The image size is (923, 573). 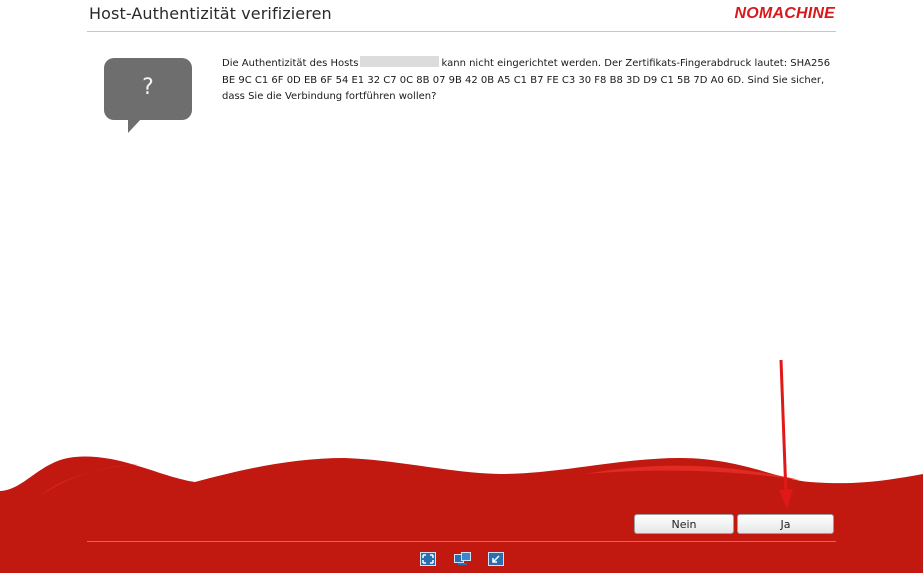 What do you see at coordinates (290, 63) in the screenshot?
I see `message-text-start: Die Authentizität des Hosts` at bounding box center [290, 63].